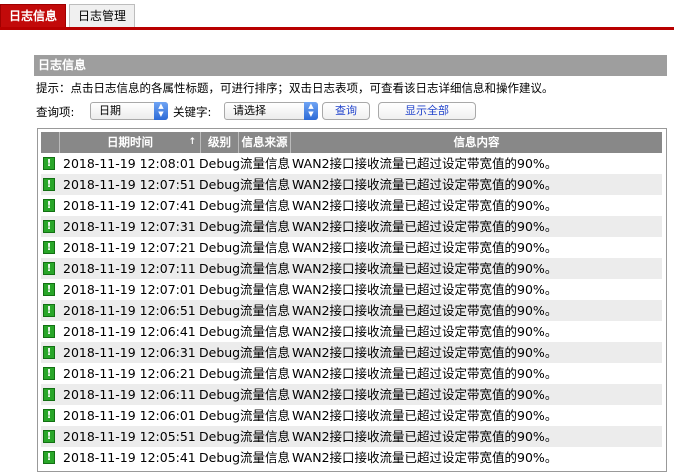 The image size is (674, 474). I want to click on cell-datetime: 2018-11-19 12:06:01, so click(129, 415).